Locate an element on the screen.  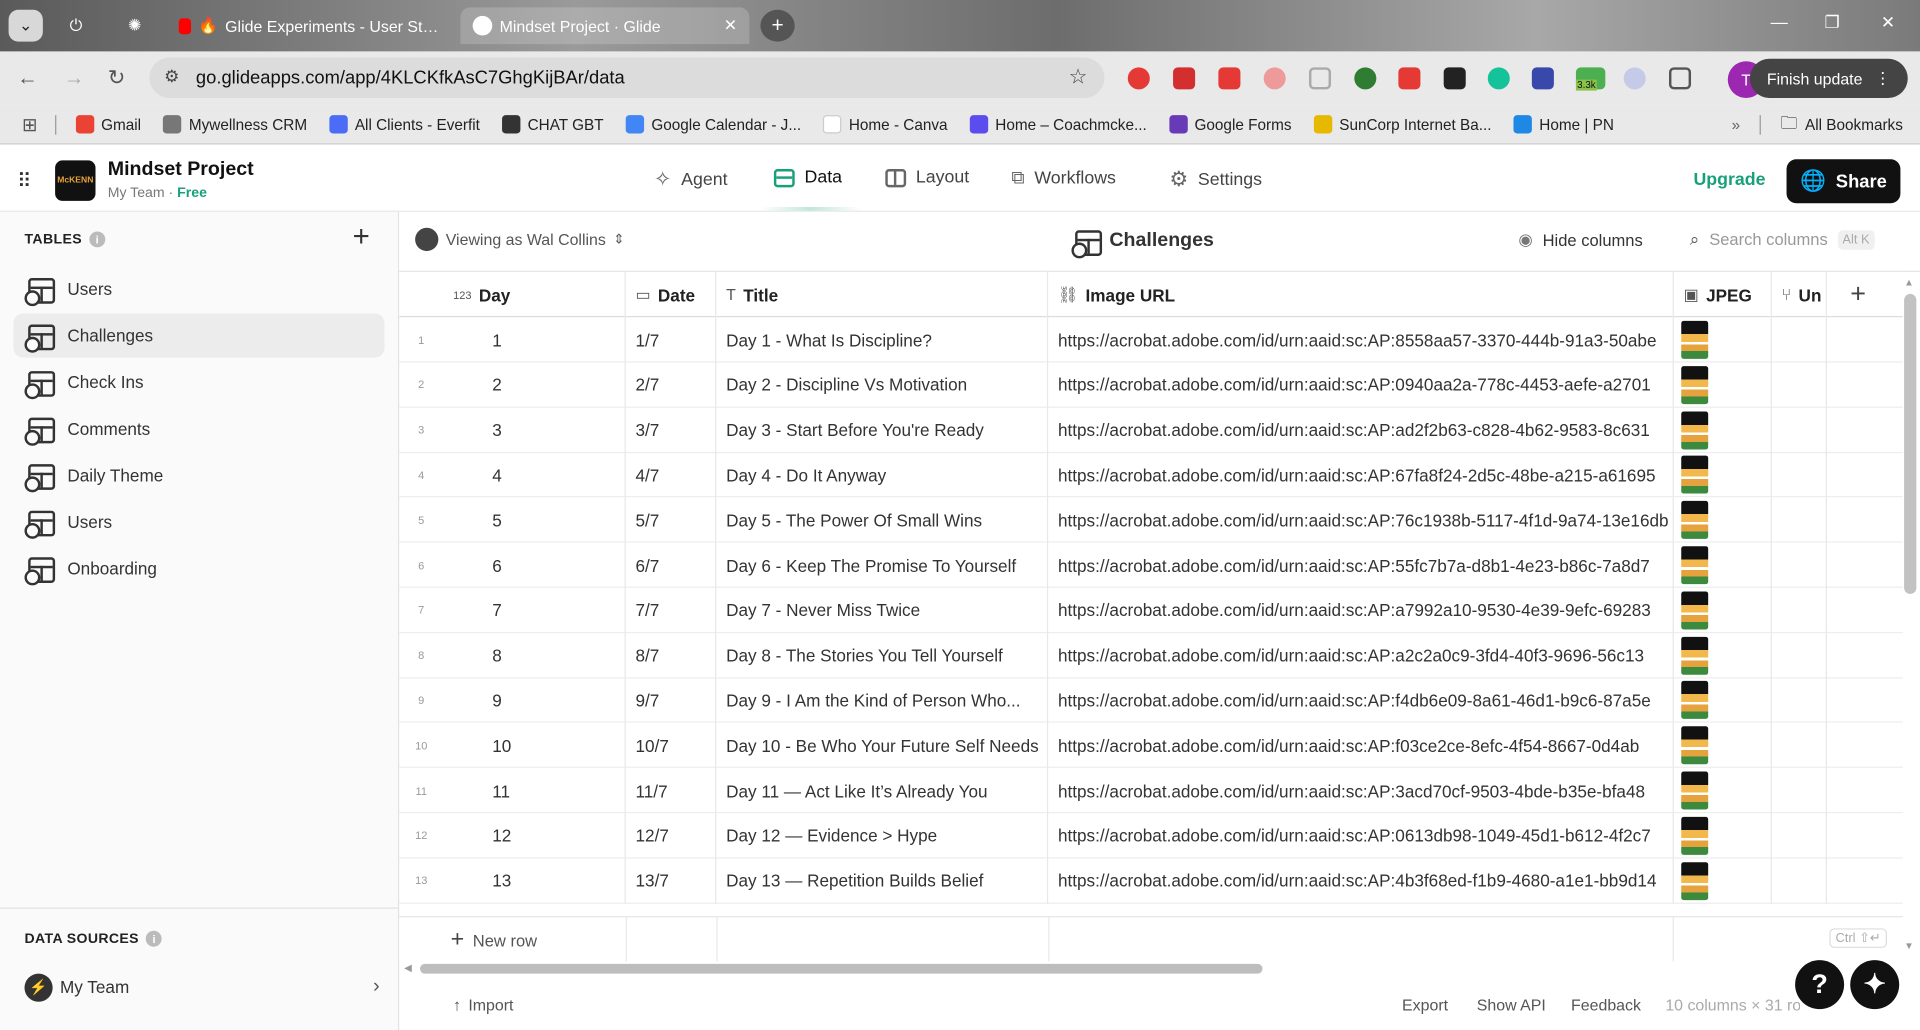
new-row-button: + New row is located at coordinates (494, 940).